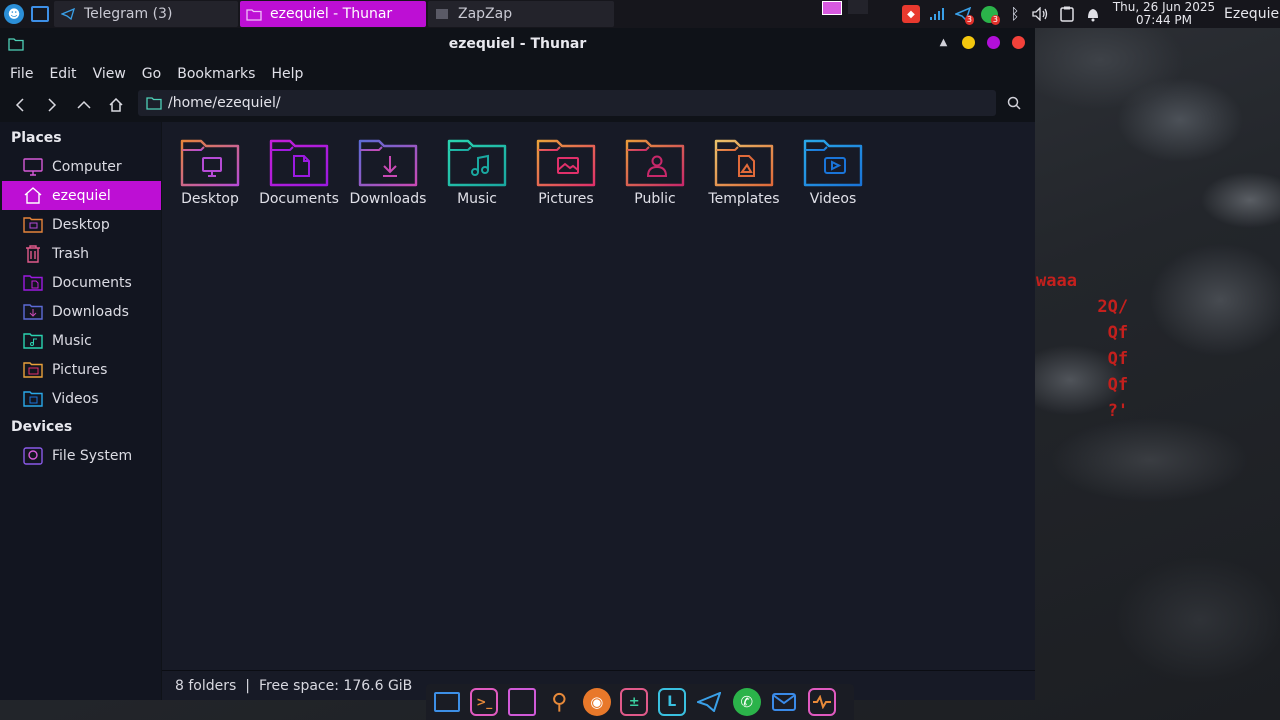  Describe the element at coordinates (216, 74) in the screenshot. I see `menu-bookmarks: Bookmarks` at that location.